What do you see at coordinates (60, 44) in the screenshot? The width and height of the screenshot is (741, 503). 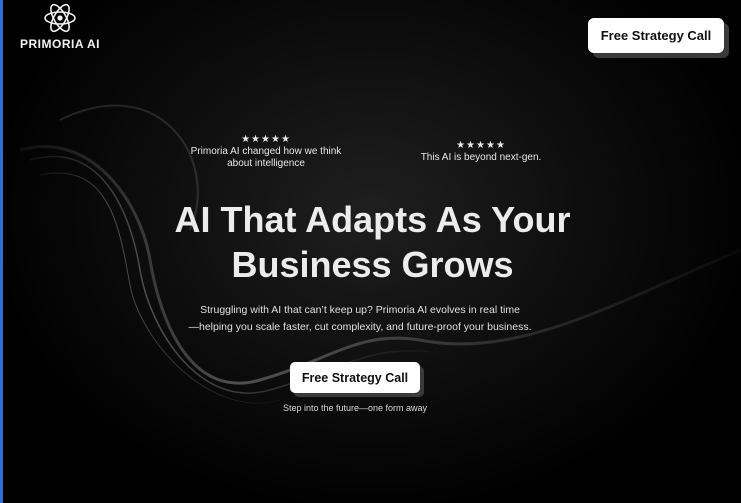 I see `brand-name: PRIMORIA AI` at bounding box center [60, 44].